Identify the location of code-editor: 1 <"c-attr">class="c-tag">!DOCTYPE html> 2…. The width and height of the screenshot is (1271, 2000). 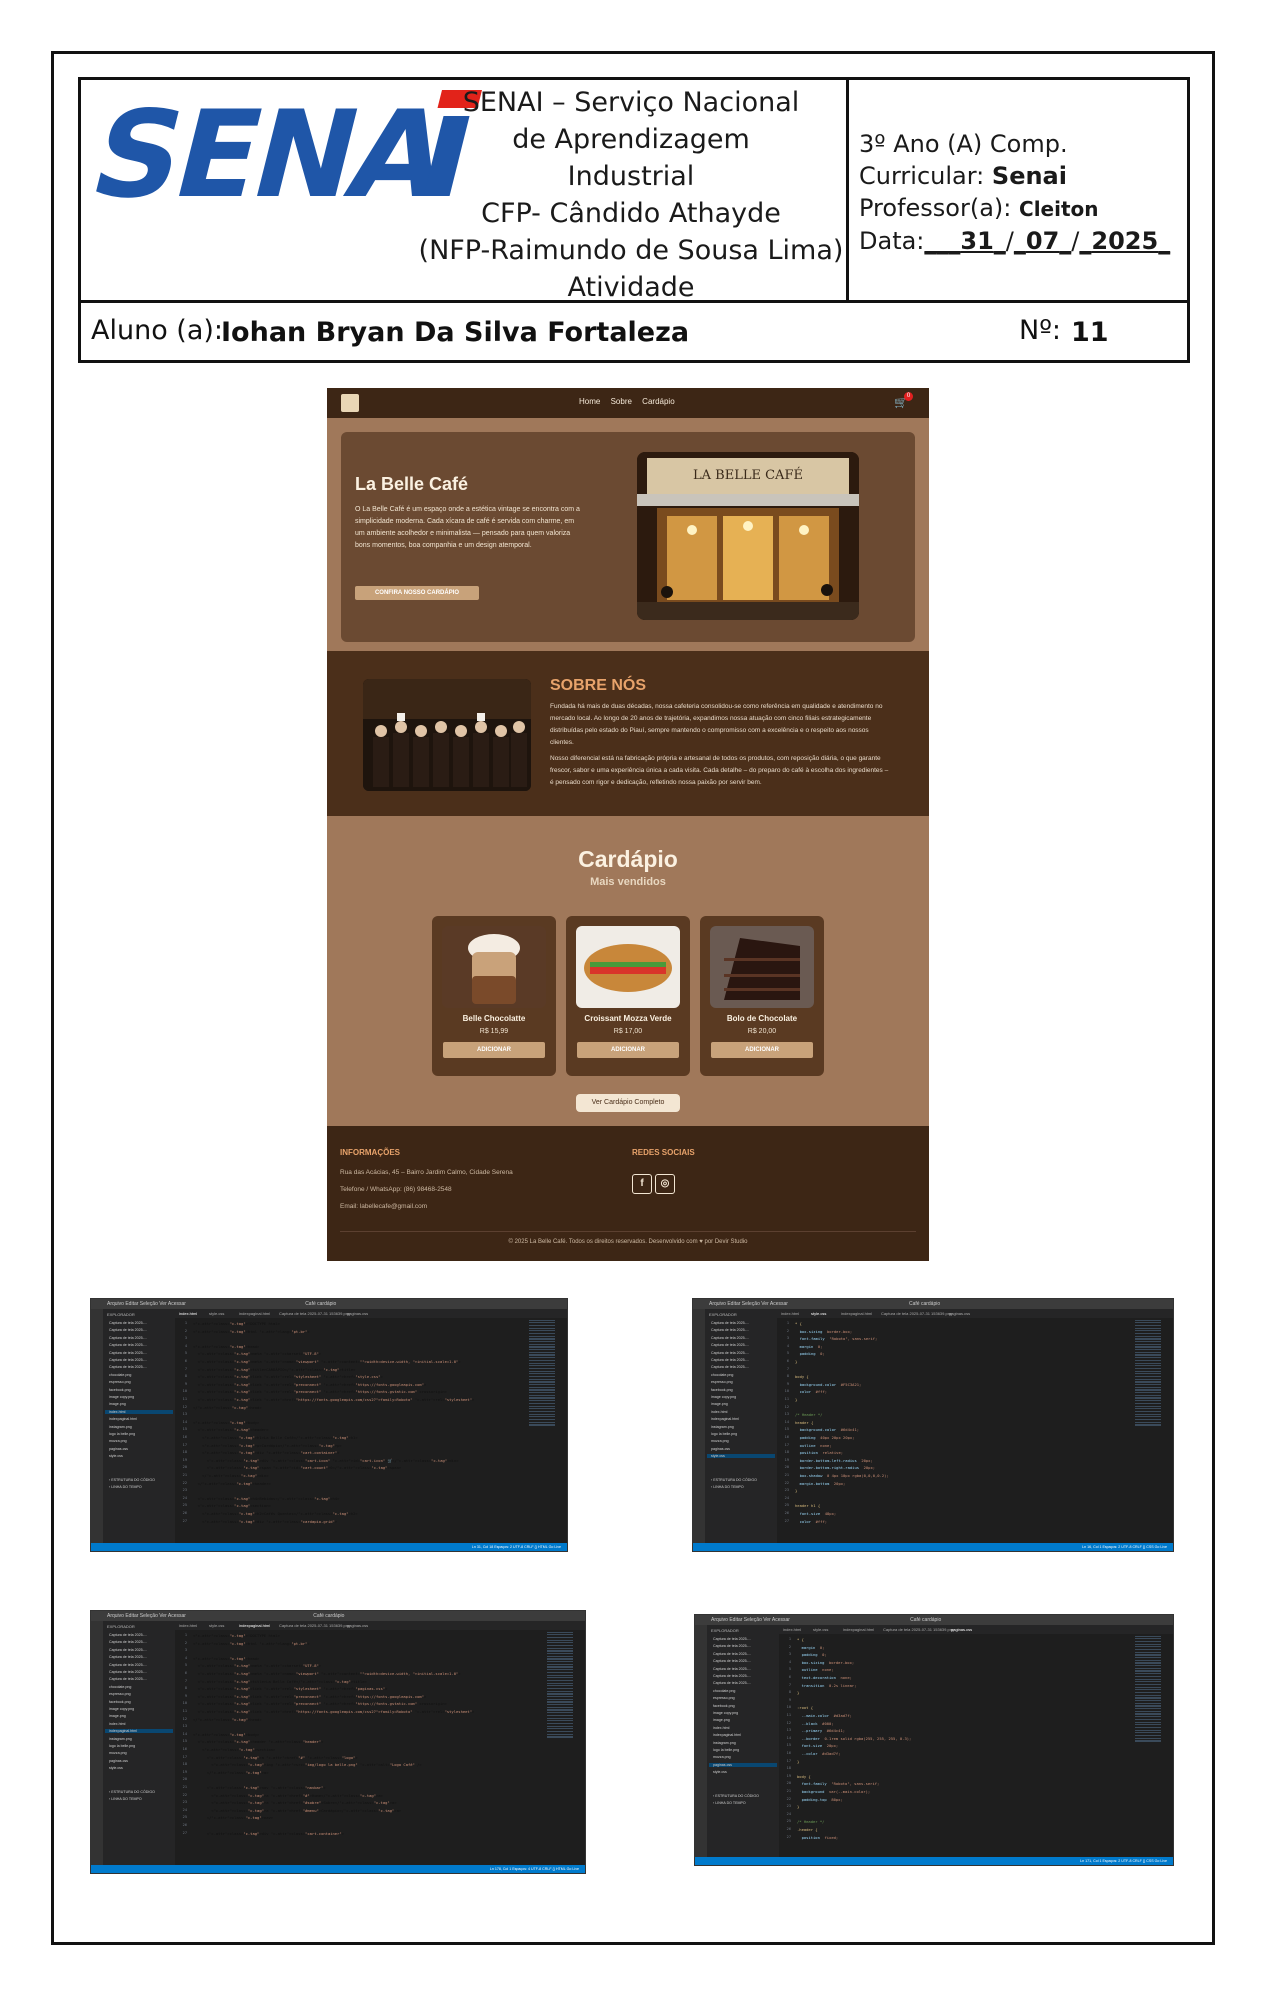
(350, 1430).